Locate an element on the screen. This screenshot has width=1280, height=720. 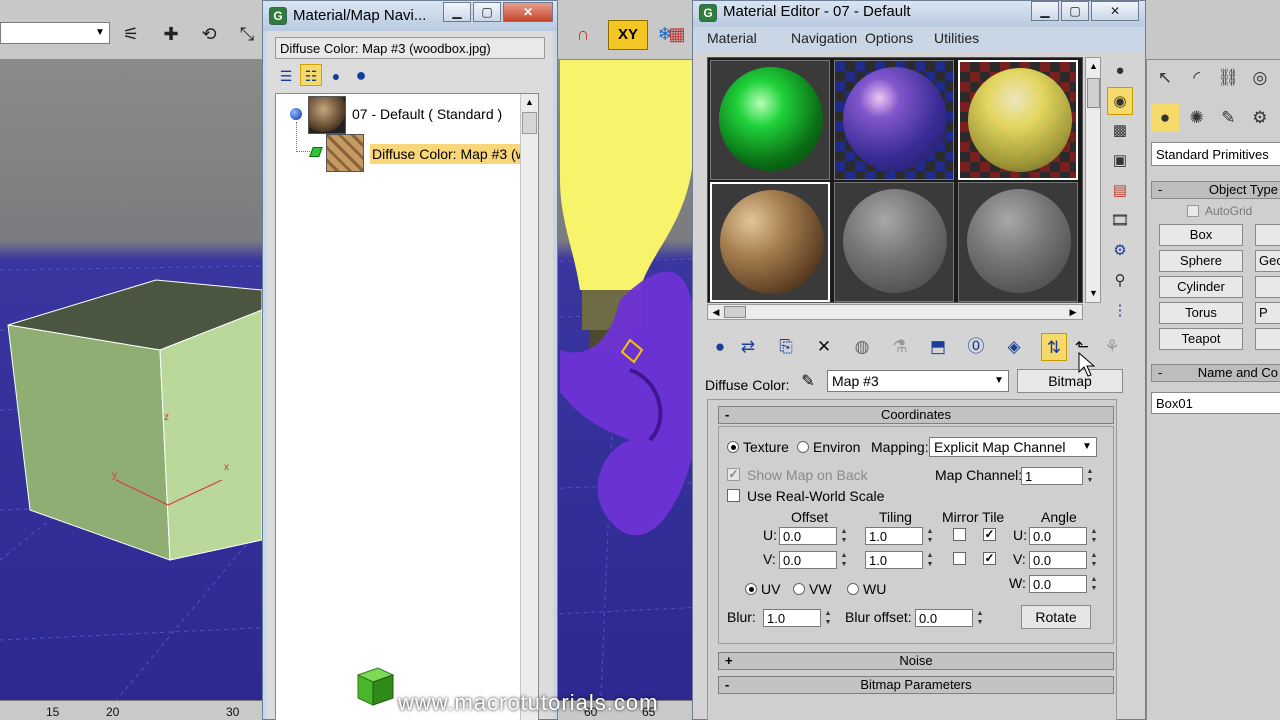
layers-icon: ▦ is located at coordinates (677, 34).